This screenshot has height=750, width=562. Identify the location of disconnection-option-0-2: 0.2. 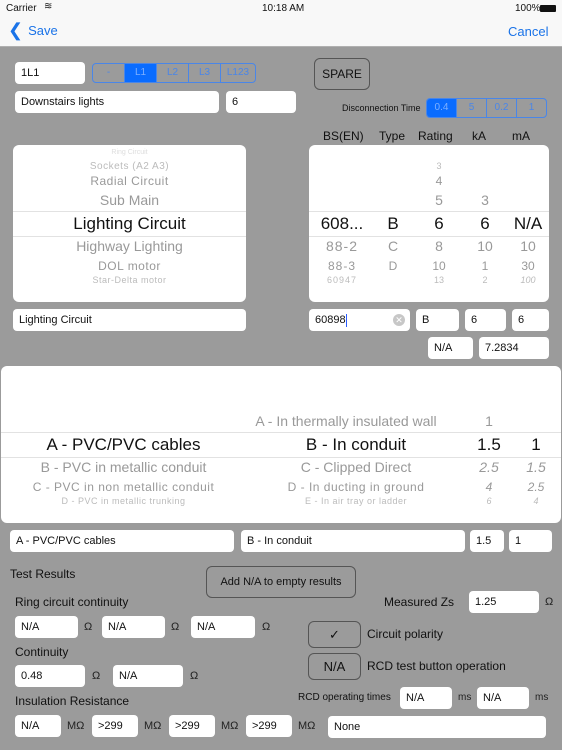
(502, 108).